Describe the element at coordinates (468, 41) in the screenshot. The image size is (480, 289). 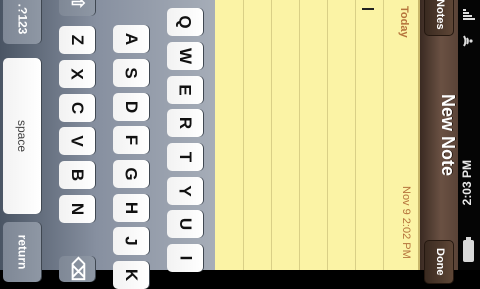
I see `wifi-icon` at that location.